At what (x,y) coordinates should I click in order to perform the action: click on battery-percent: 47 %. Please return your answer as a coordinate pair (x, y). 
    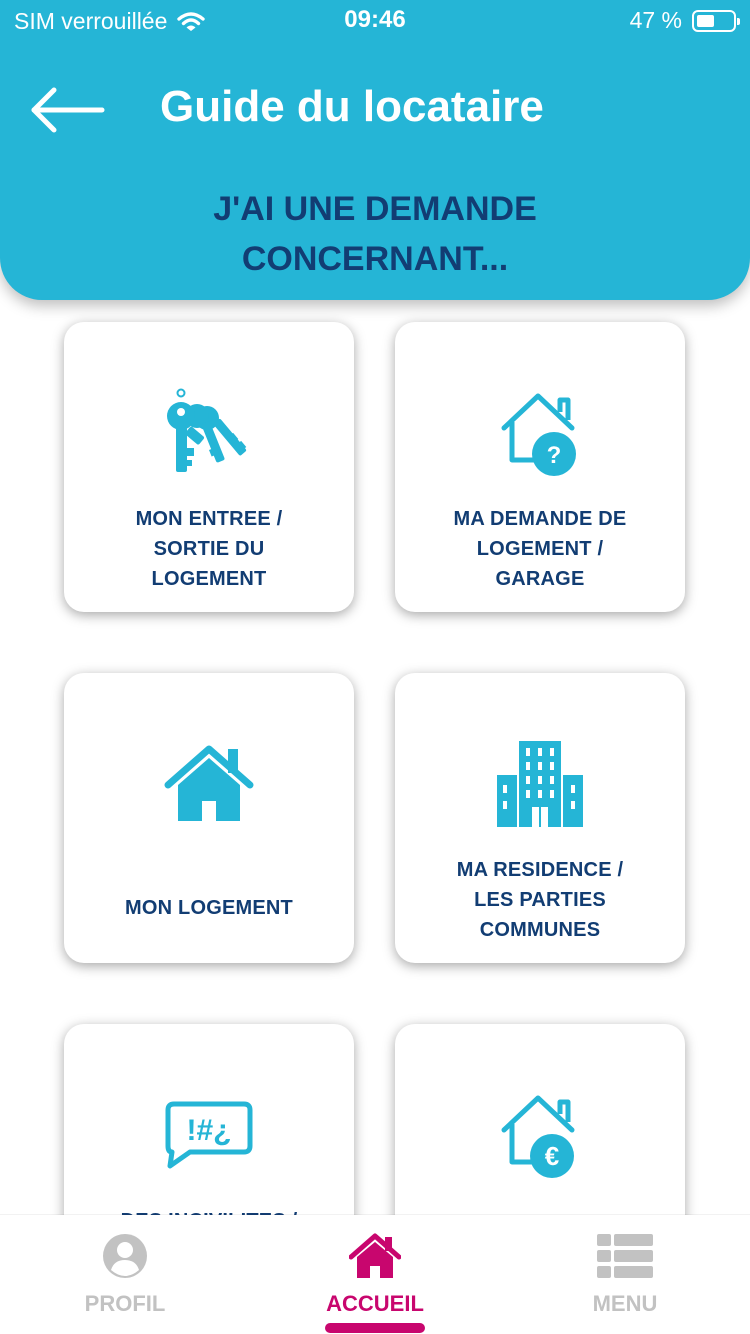
    Looking at the image, I should click on (655, 20).